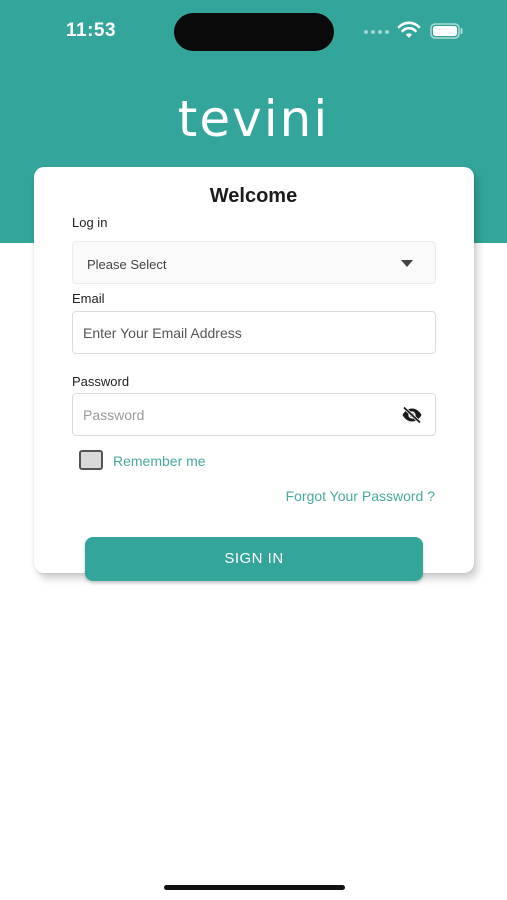 Image resolution: width=507 pixels, height=900 pixels. I want to click on status-bar: 11:53, so click(253, 30).